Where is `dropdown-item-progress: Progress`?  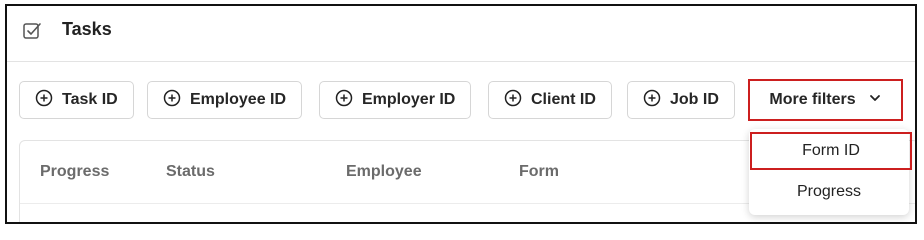 dropdown-item-progress: Progress is located at coordinates (829, 192).